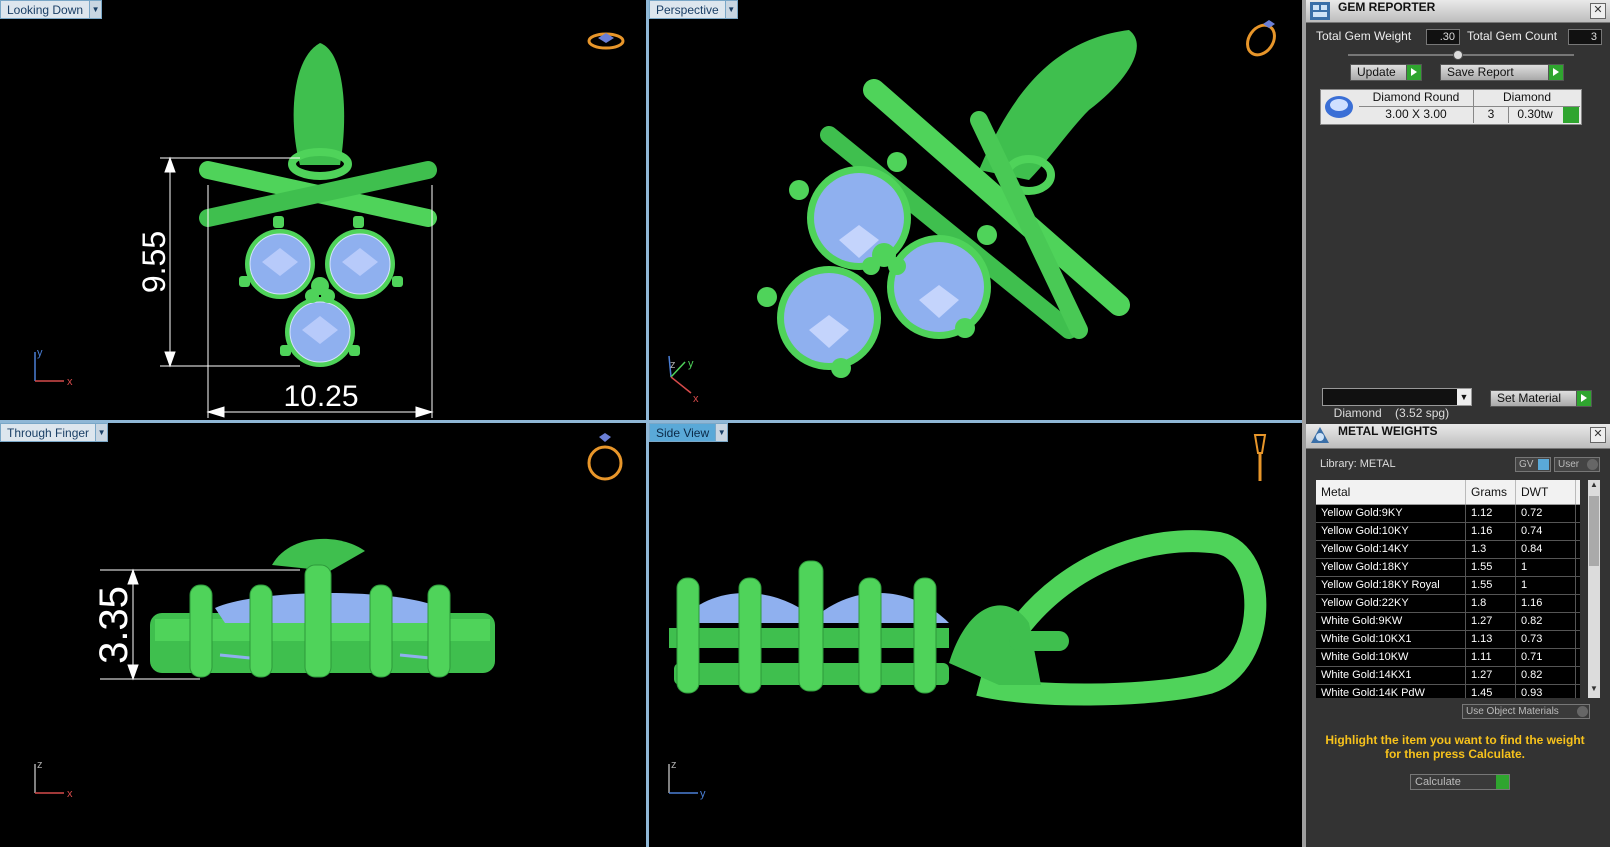 This screenshot has width=1610, height=847. I want to click on metal-weights-icon, so click(1320, 435).